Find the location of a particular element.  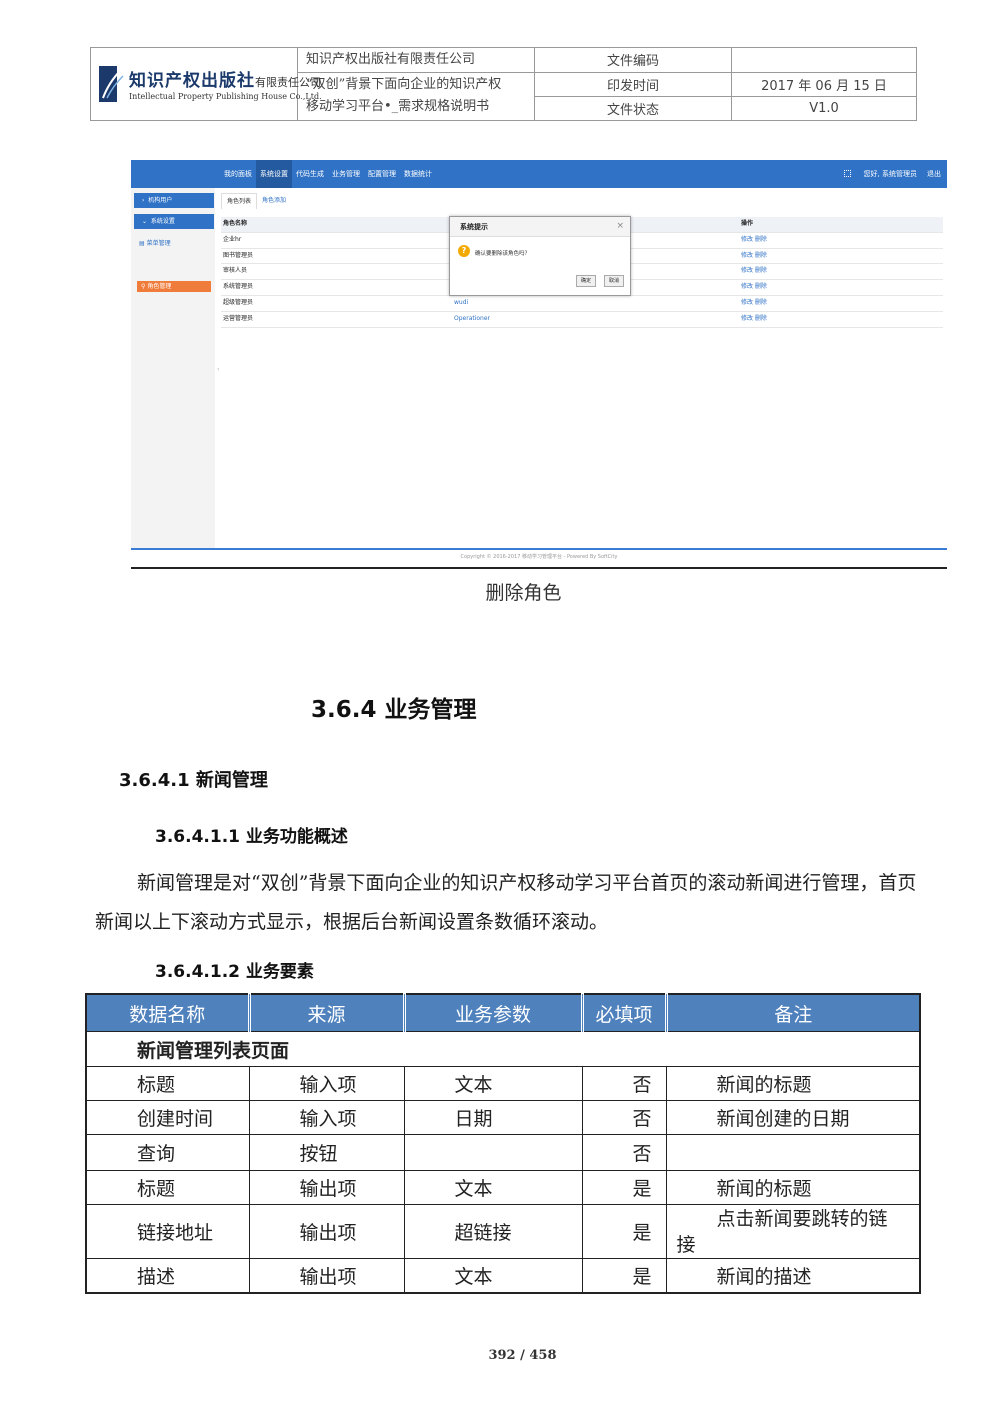

nav-item-dashboard: 我的面板 is located at coordinates (238, 174).